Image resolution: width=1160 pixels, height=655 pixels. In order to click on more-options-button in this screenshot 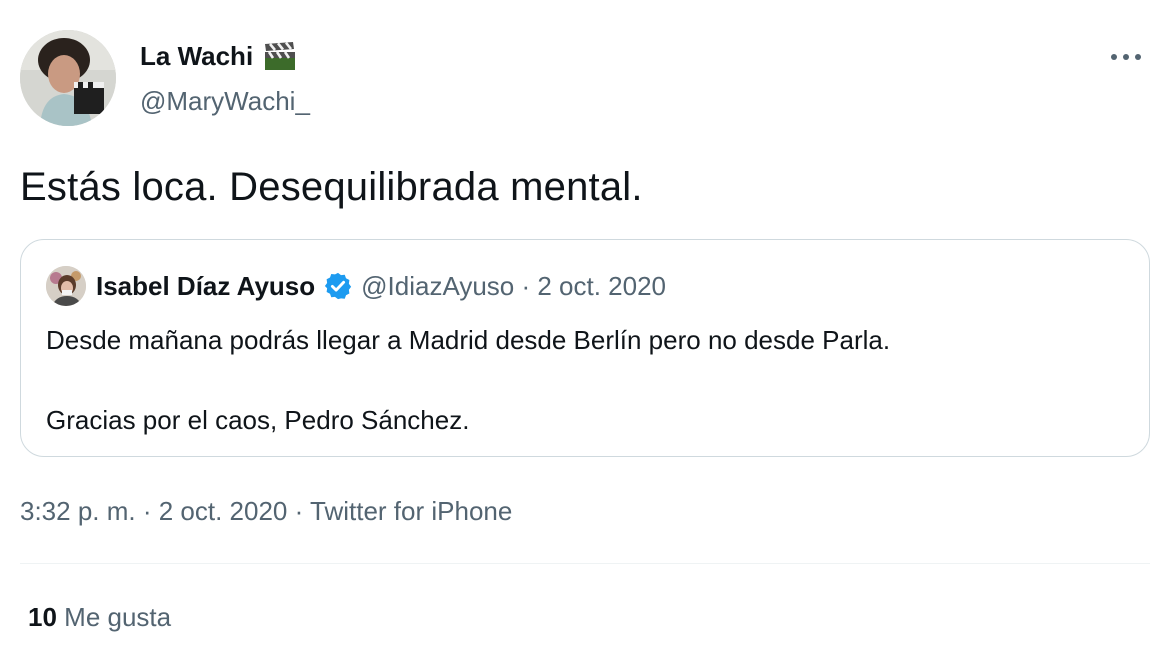, I will do `click(1126, 57)`.